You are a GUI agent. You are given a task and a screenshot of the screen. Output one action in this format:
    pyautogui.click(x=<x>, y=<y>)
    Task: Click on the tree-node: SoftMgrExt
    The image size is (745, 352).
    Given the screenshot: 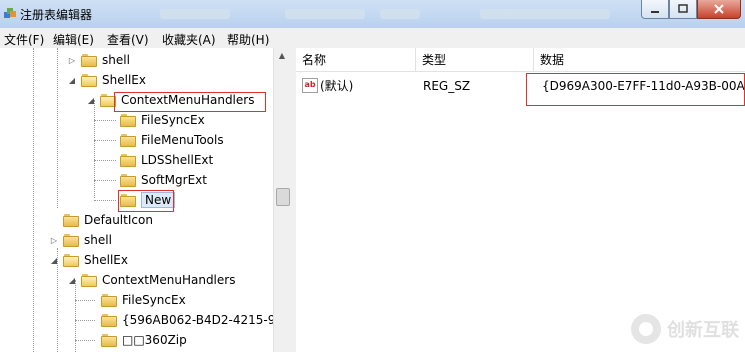 What is the action you would take?
    pyautogui.click(x=163, y=180)
    